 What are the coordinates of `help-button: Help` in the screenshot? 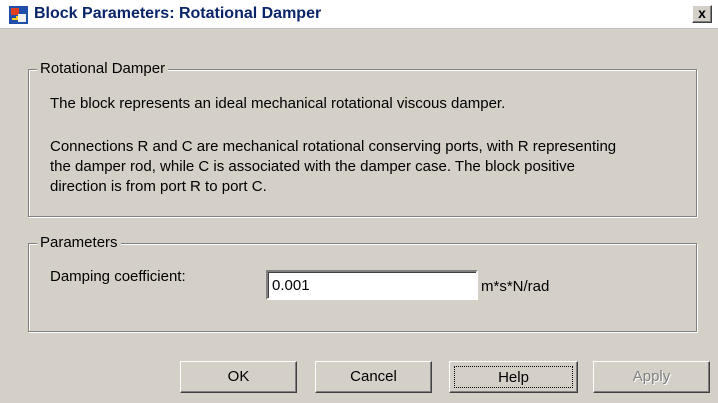 It's located at (513, 377).